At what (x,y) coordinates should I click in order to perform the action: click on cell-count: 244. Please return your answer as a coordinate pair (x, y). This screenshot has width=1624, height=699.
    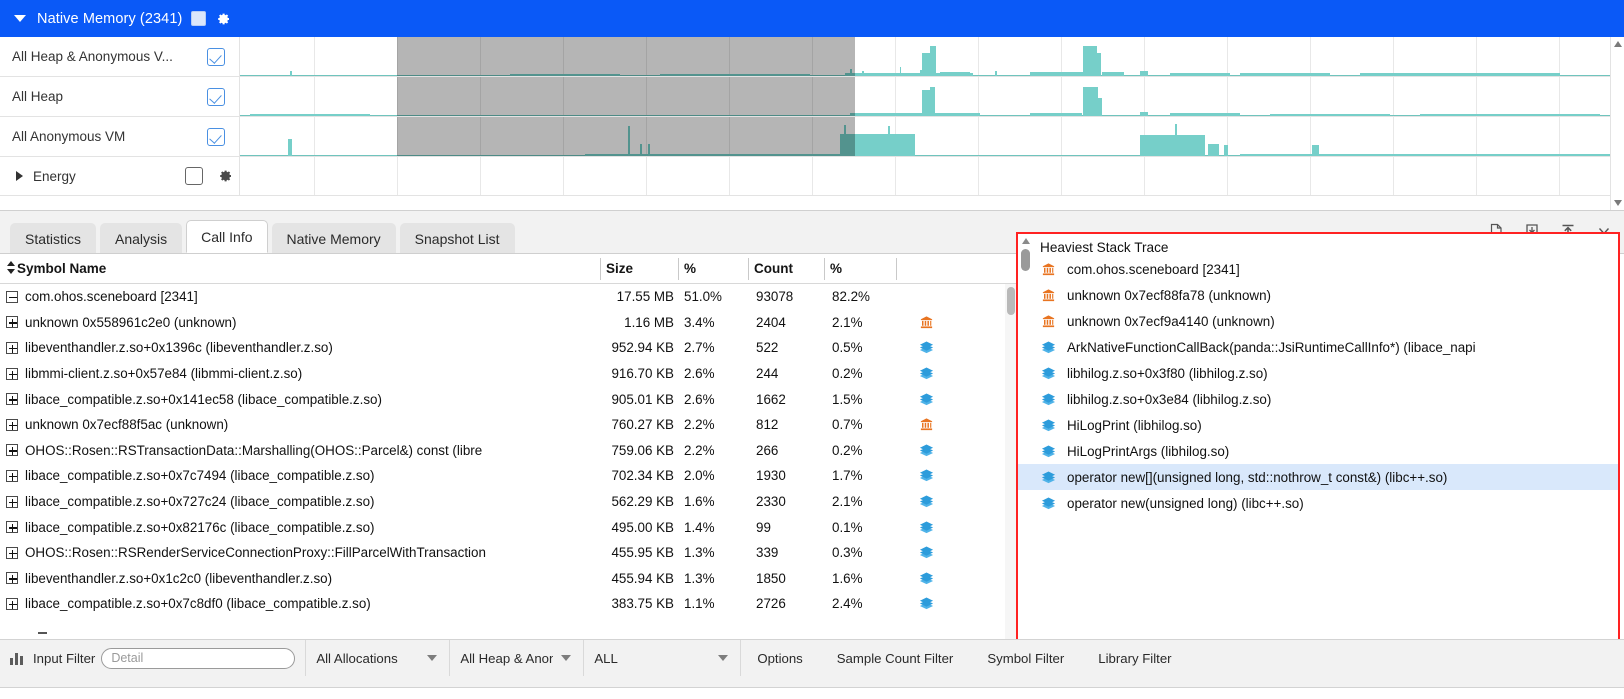
    Looking at the image, I should click on (767, 374).